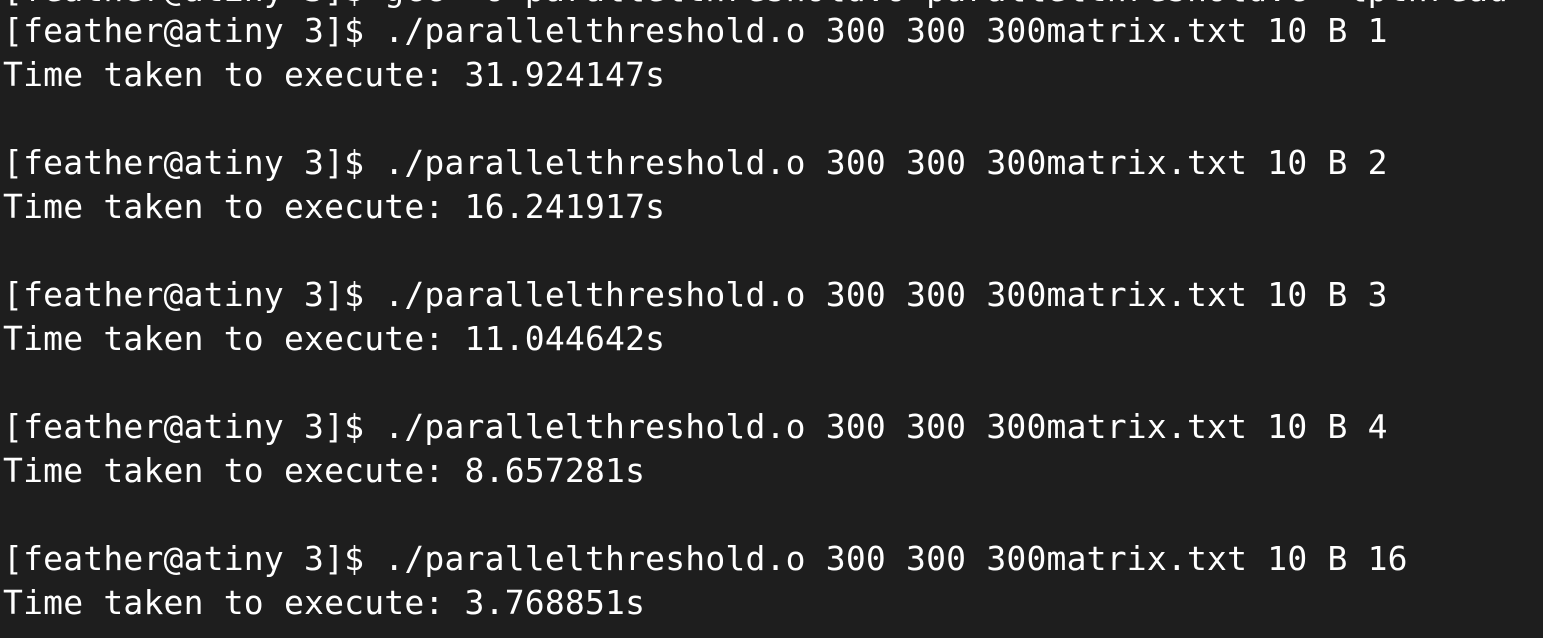  Describe the element at coordinates (334, 206) in the screenshot. I see `output-line-2: Time taken to execute: 16.241917s` at that location.